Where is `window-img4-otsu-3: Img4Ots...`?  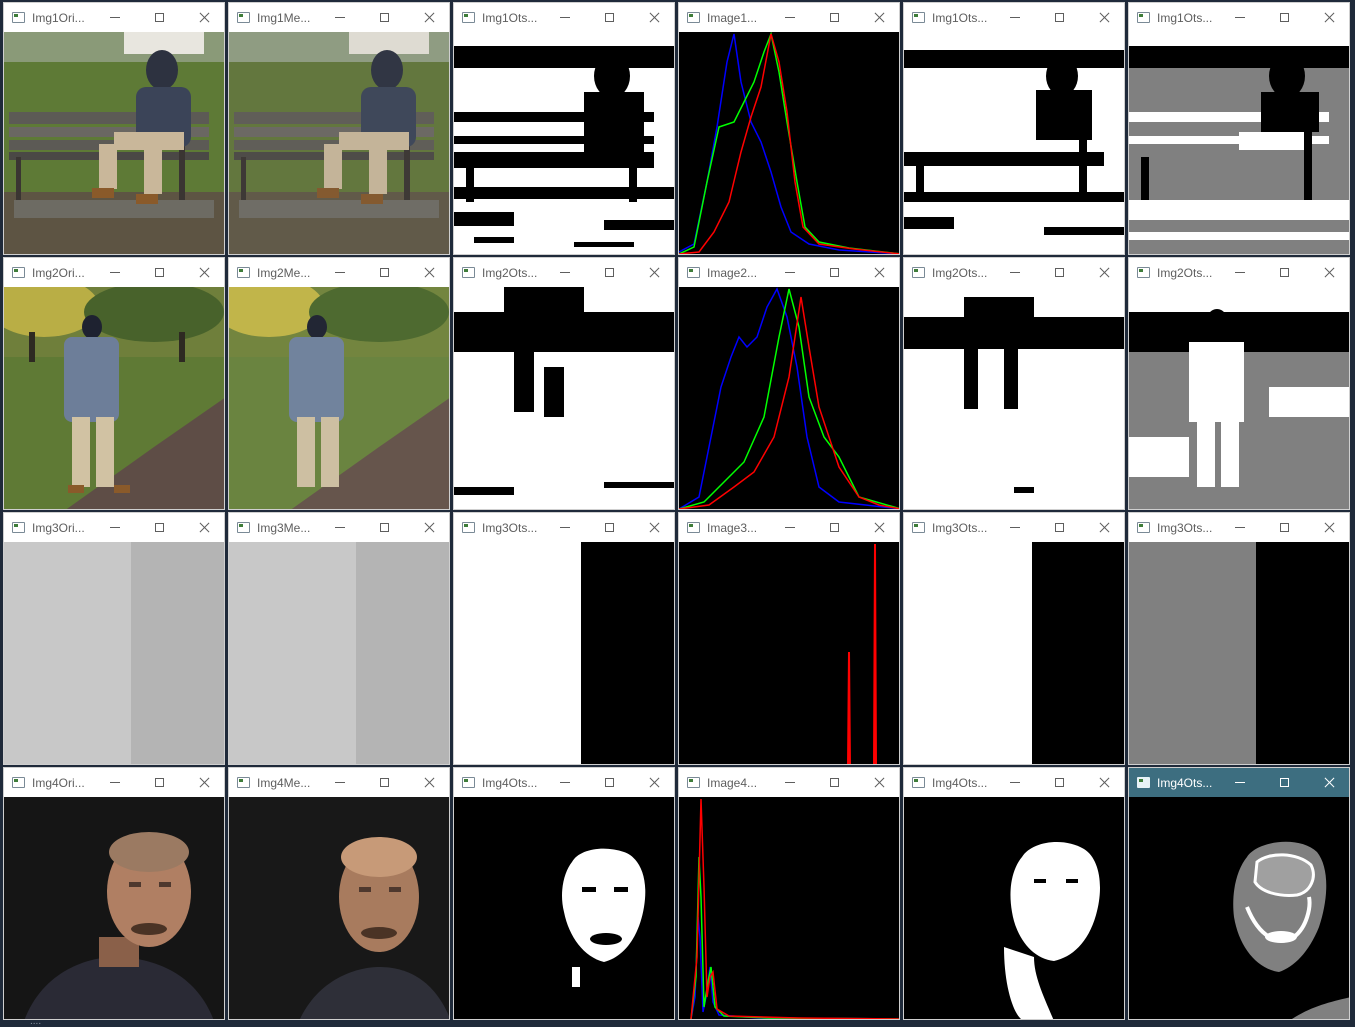 window-img4-otsu-3: Img4Ots... is located at coordinates (1239, 893).